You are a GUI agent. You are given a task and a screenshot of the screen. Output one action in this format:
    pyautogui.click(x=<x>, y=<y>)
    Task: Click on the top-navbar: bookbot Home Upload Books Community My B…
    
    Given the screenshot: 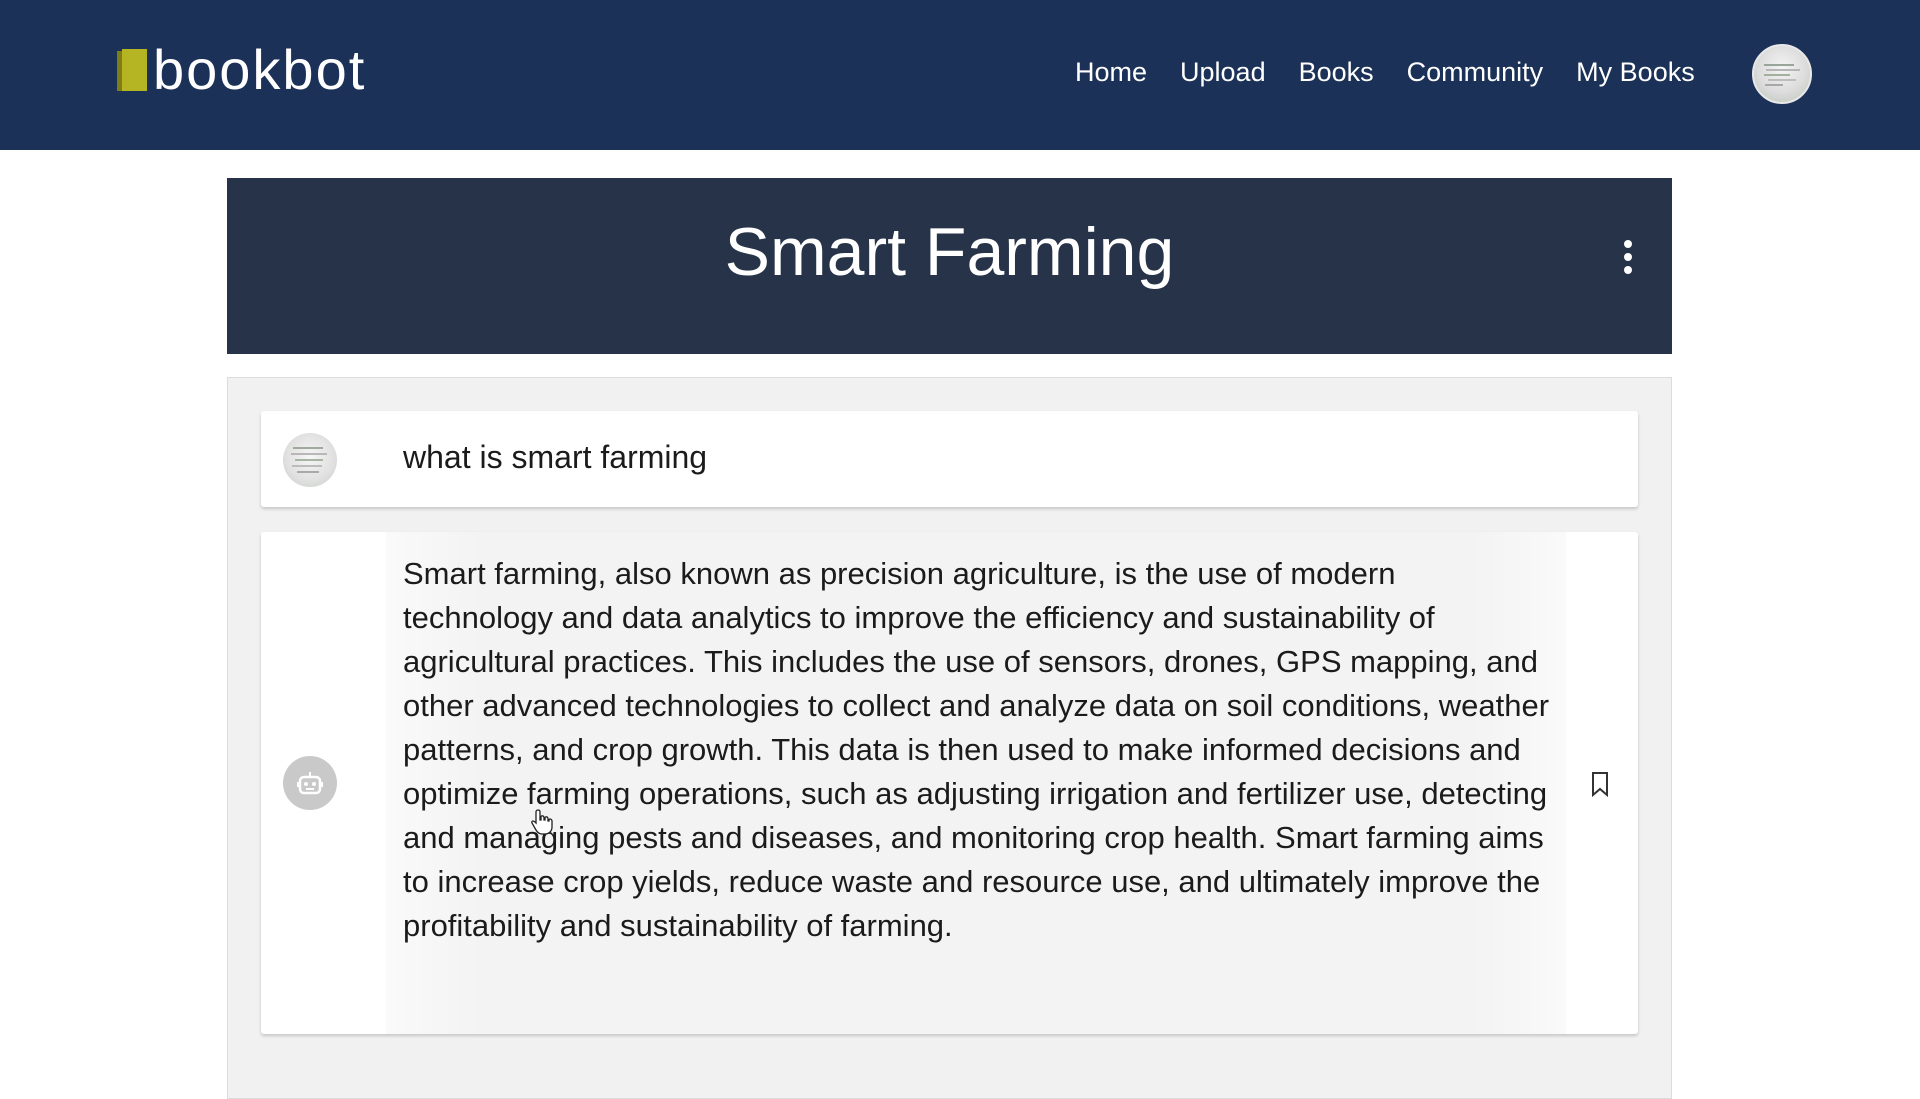 What is the action you would take?
    pyautogui.click(x=960, y=75)
    